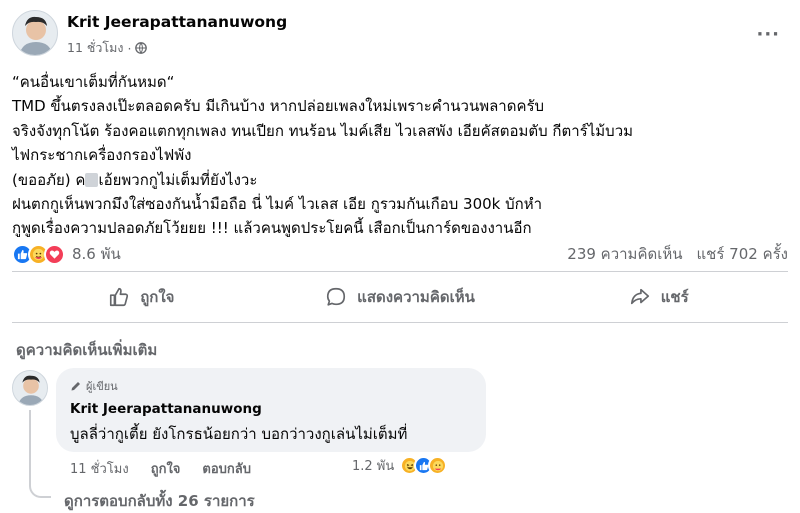 The width and height of the screenshot is (800, 513). I want to click on share-button-label: แชร์, so click(674, 297).